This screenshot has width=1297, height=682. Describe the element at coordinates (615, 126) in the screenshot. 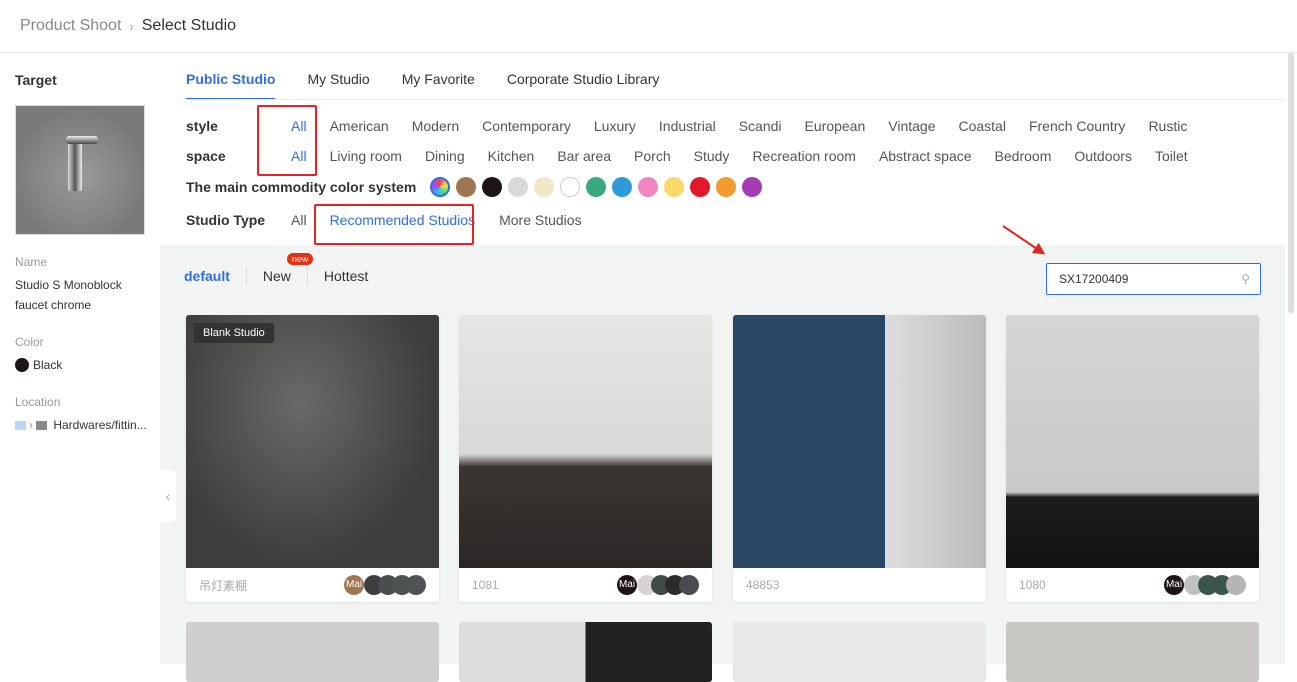

I see `style-option: Luxury` at that location.